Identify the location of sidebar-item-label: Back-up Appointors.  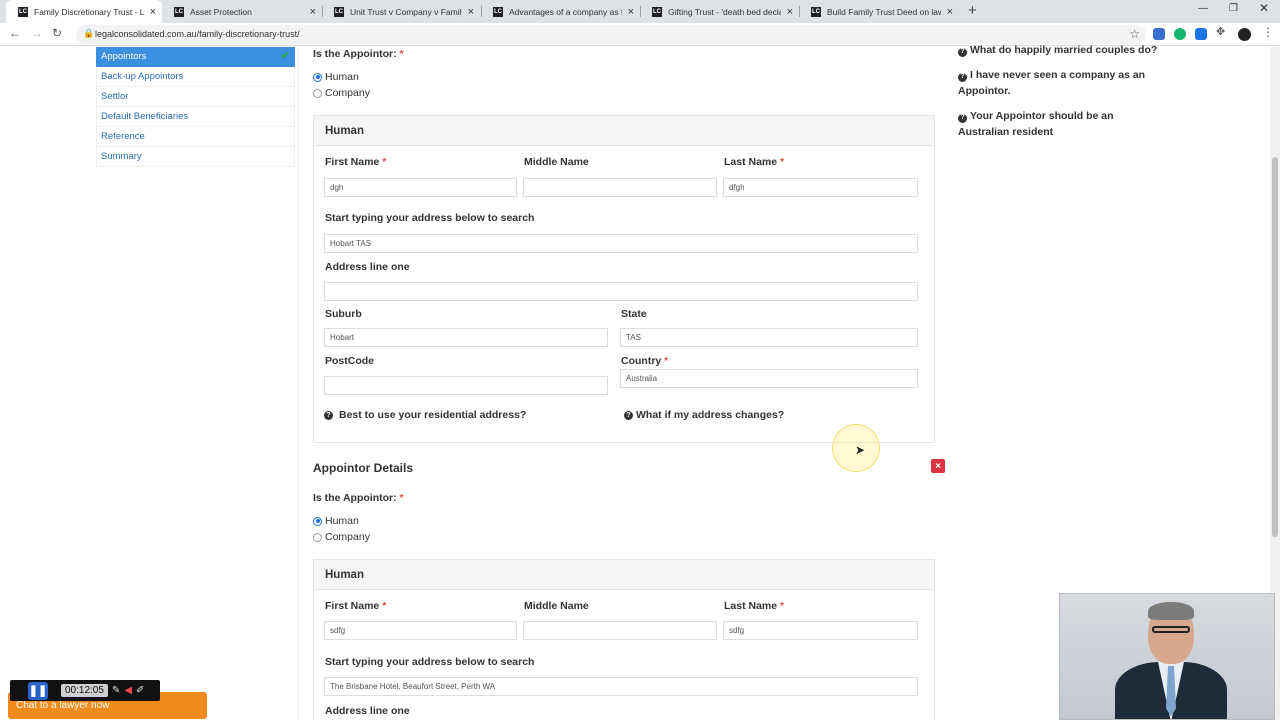
(142, 76).